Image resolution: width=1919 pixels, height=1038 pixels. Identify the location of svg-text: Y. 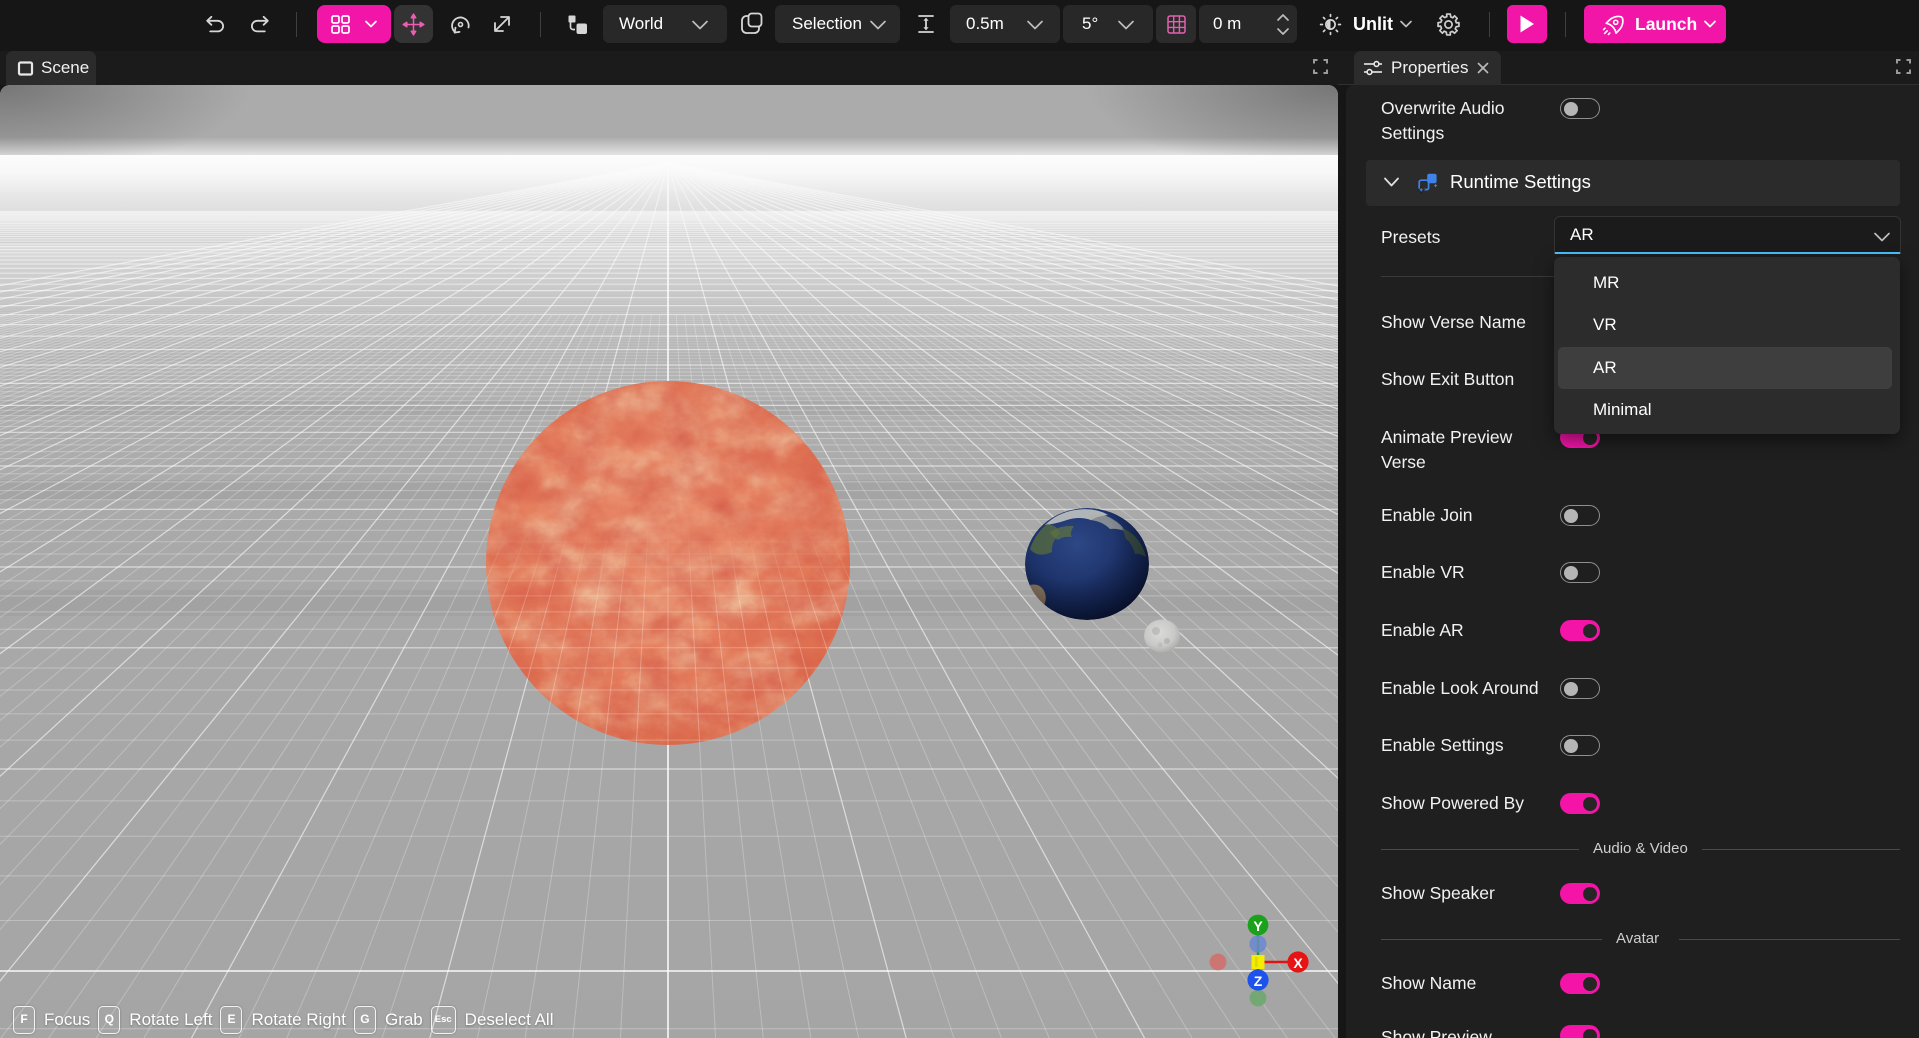
(1258, 926).